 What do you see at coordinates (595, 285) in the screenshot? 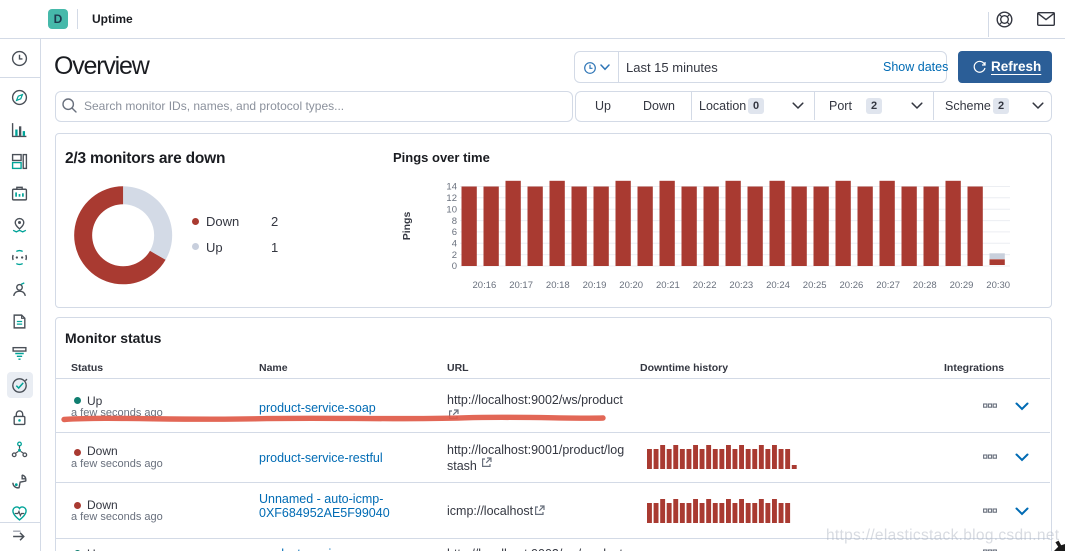
I see `svg-text: 20:19` at bounding box center [595, 285].